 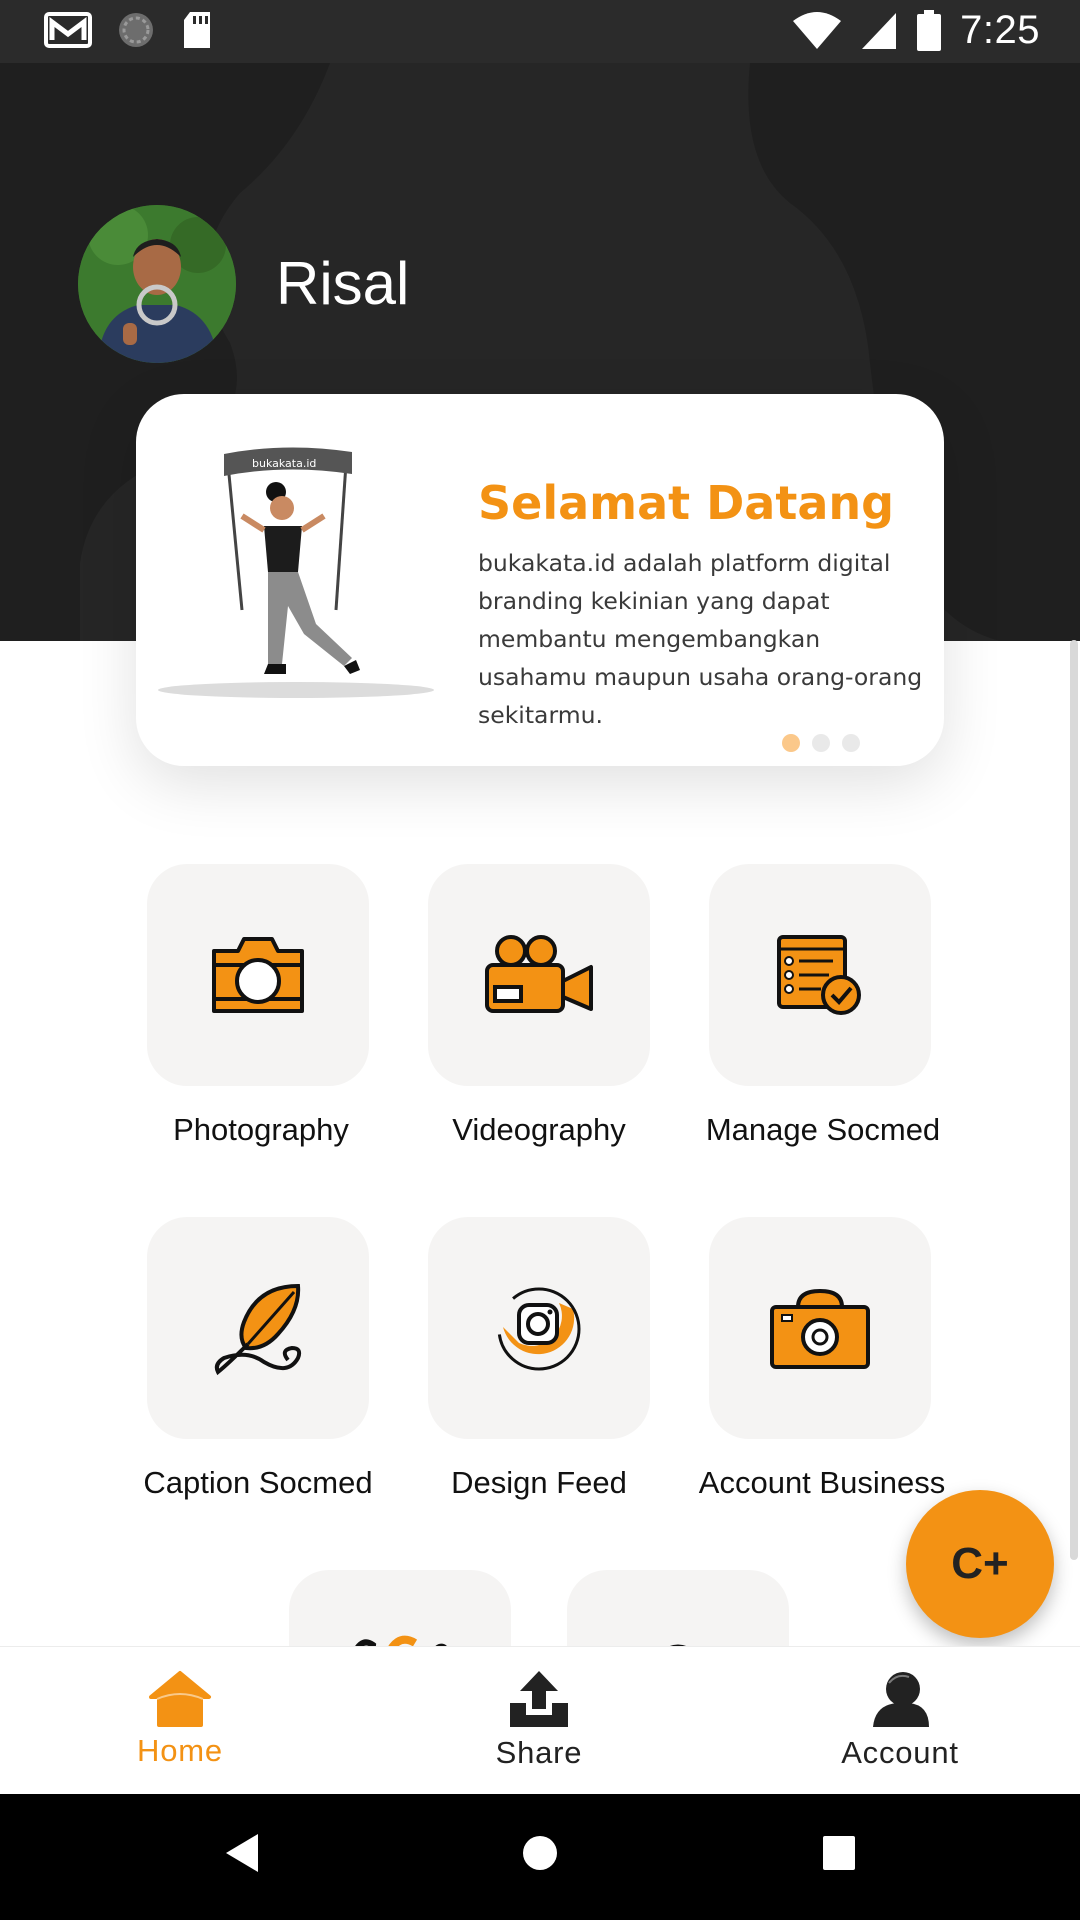 What do you see at coordinates (540, 31) in the screenshot?
I see `status-bar: 7:25` at bounding box center [540, 31].